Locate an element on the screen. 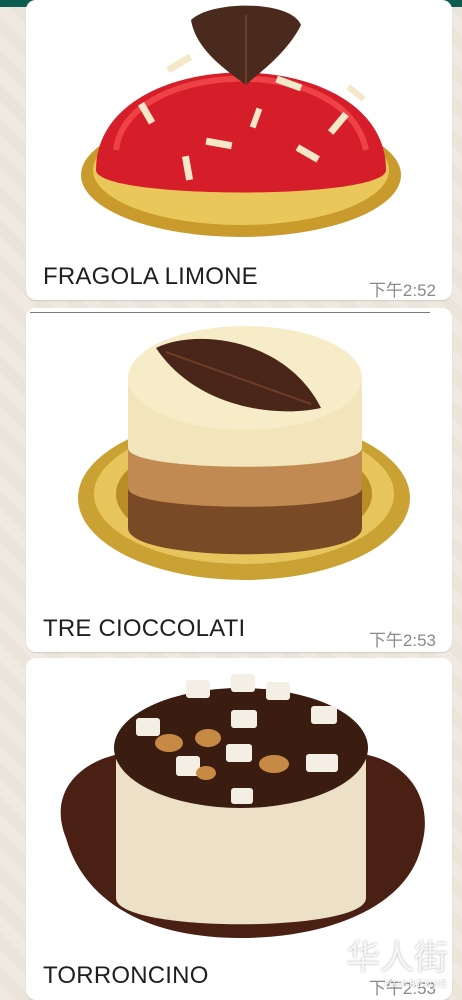  divider is located at coordinates (230, 312).